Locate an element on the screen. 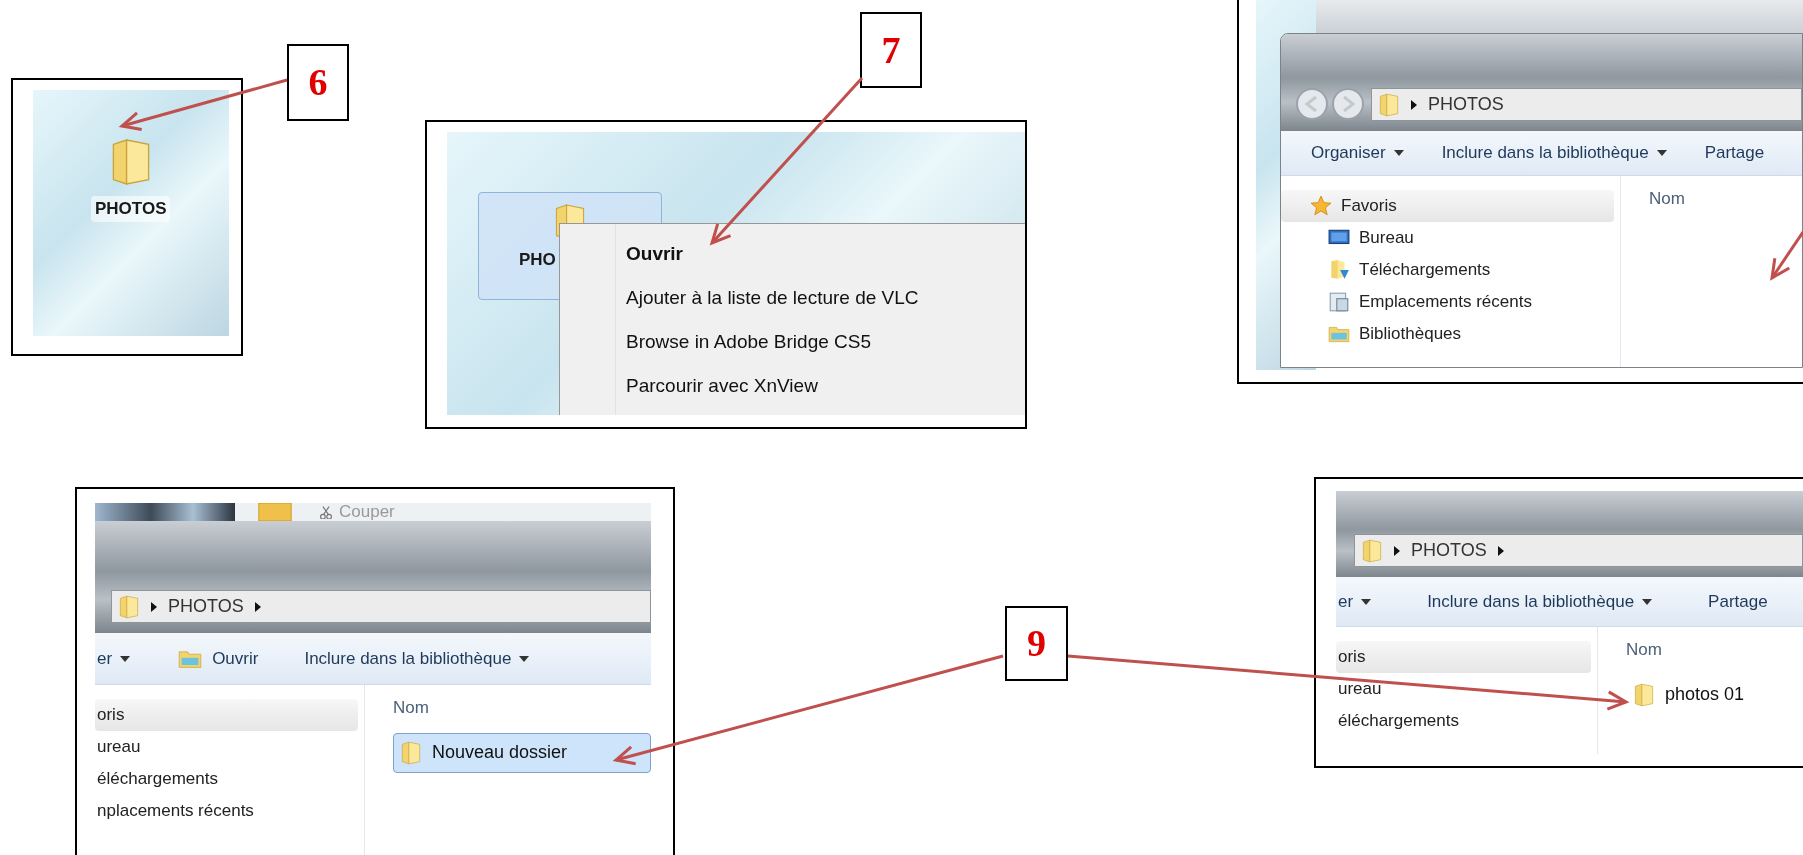  nav-item: nplacements récents is located at coordinates (229, 811).